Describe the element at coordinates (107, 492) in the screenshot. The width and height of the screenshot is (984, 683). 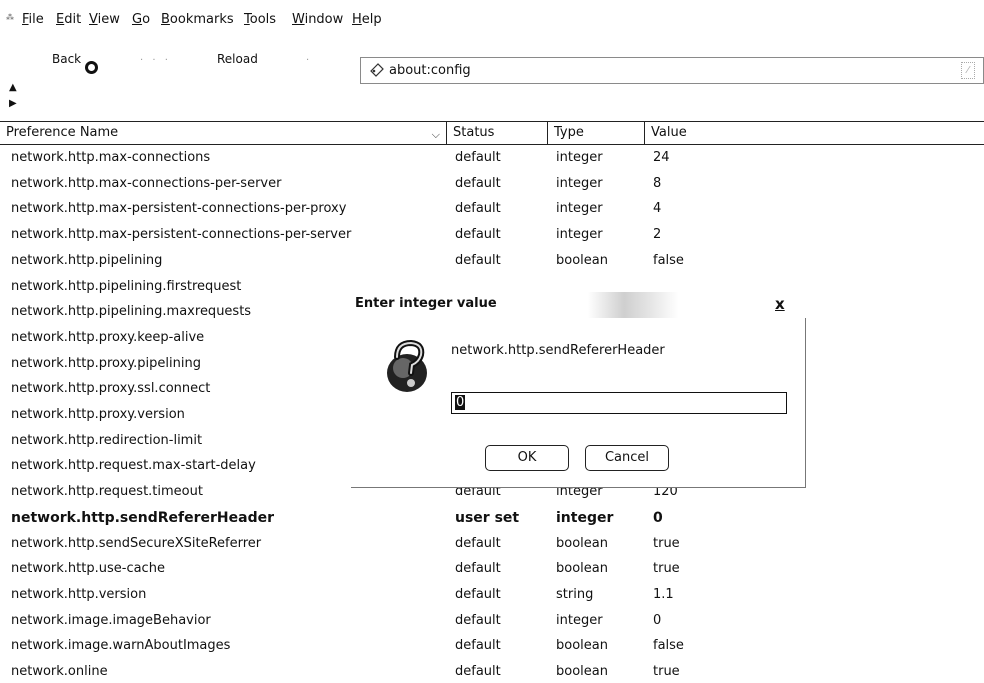
I see `pref-name-cell: network.http.request.timeout` at that location.